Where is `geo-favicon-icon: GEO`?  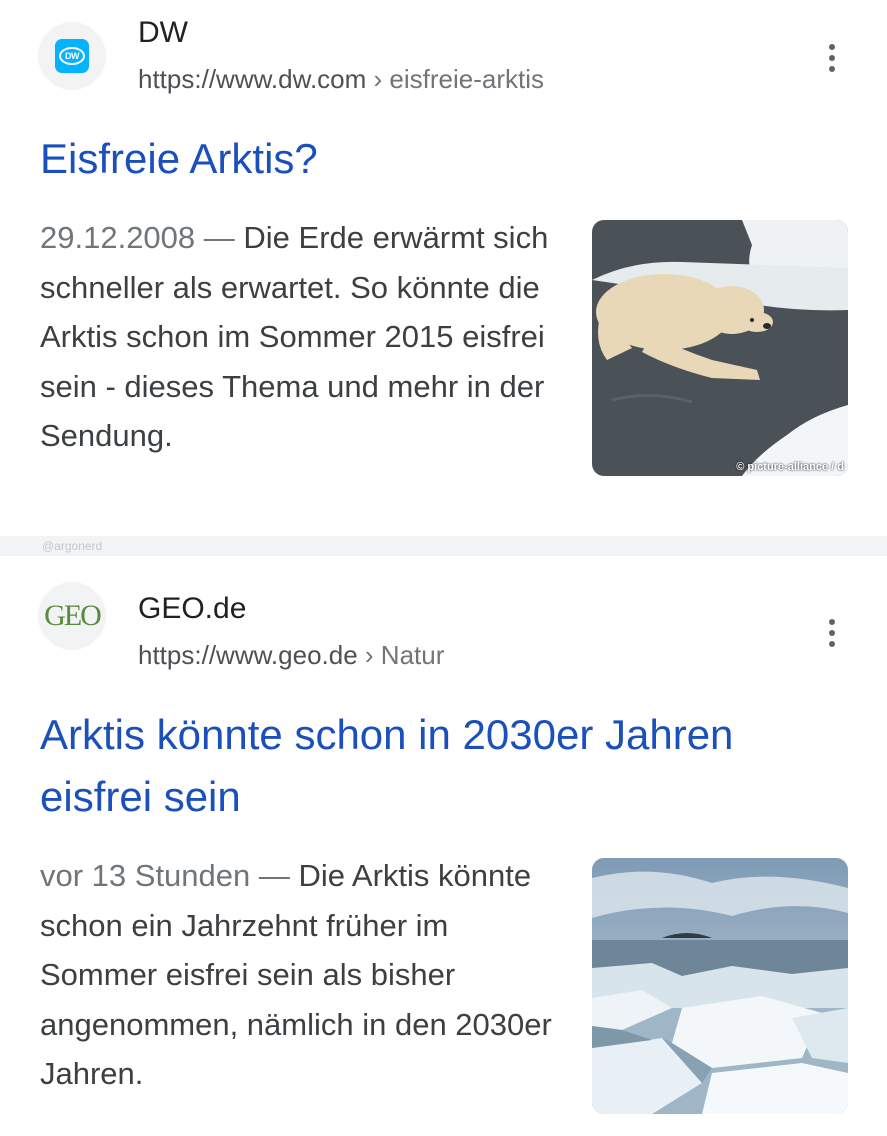 geo-favicon-icon: GEO is located at coordinates (72, 616).